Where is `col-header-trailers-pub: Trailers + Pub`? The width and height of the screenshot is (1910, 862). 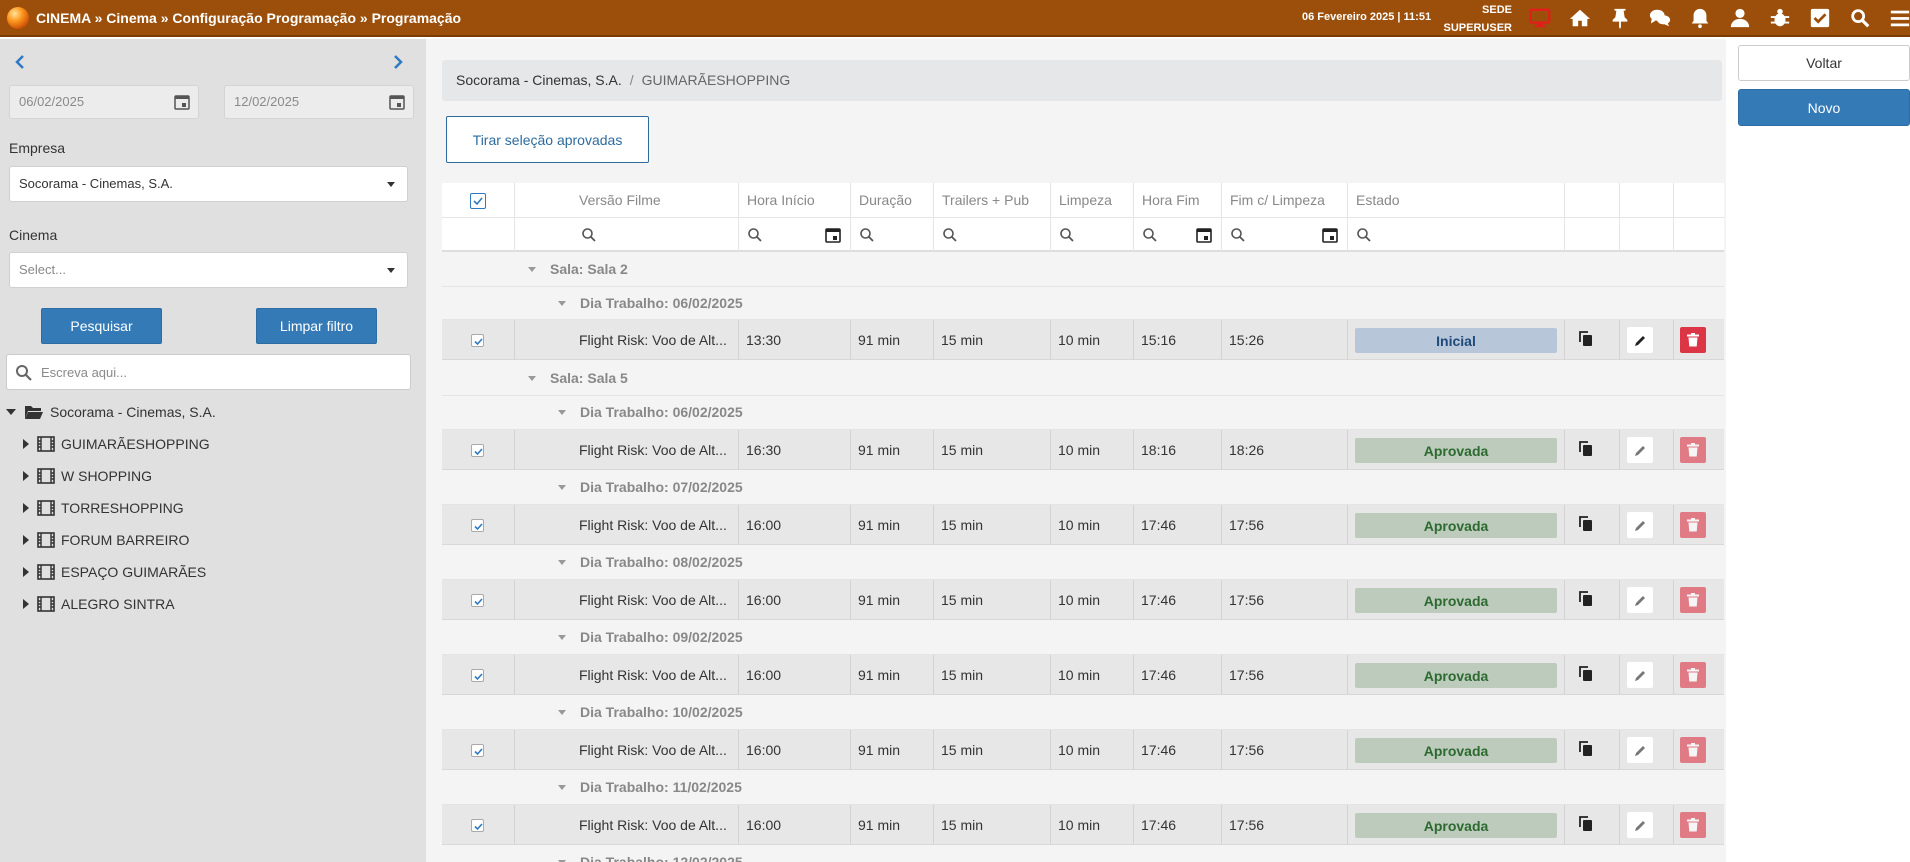
col-header-trailers-pub: Trailers + Pub is located at coordinates (991, 200).